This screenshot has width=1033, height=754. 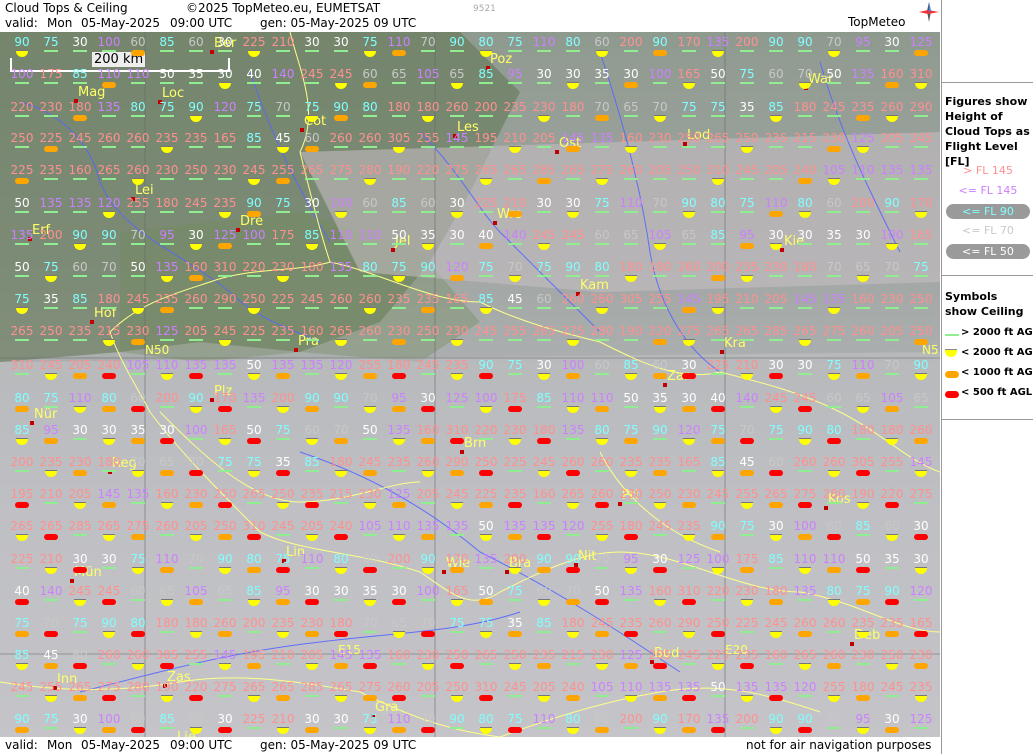 What do you see at coordinates (486, 698) in the screenshot?
I see `ceiling-red-pill-icon` at bounding box center [486, 698].